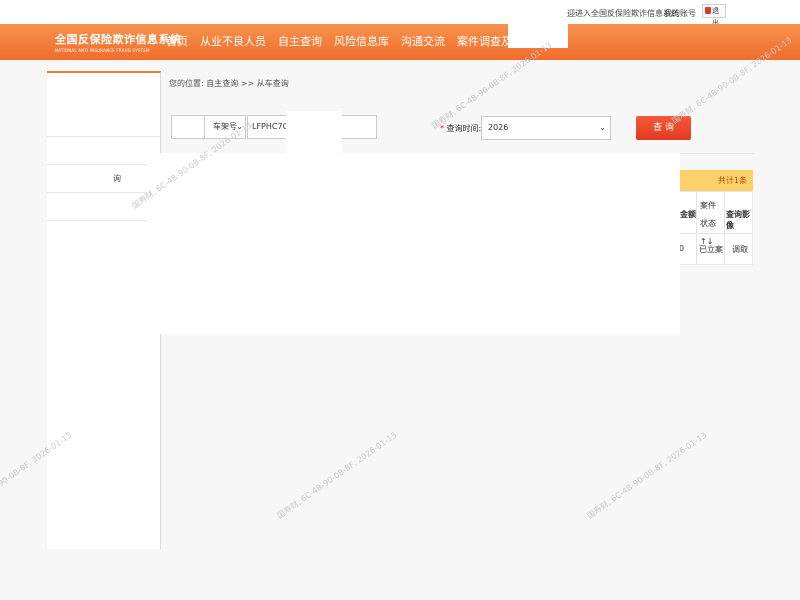 Image resolution: width=800 pixels, height=600 pixels. I want to click on my-account-link: 我的账号, so click(680, 13).